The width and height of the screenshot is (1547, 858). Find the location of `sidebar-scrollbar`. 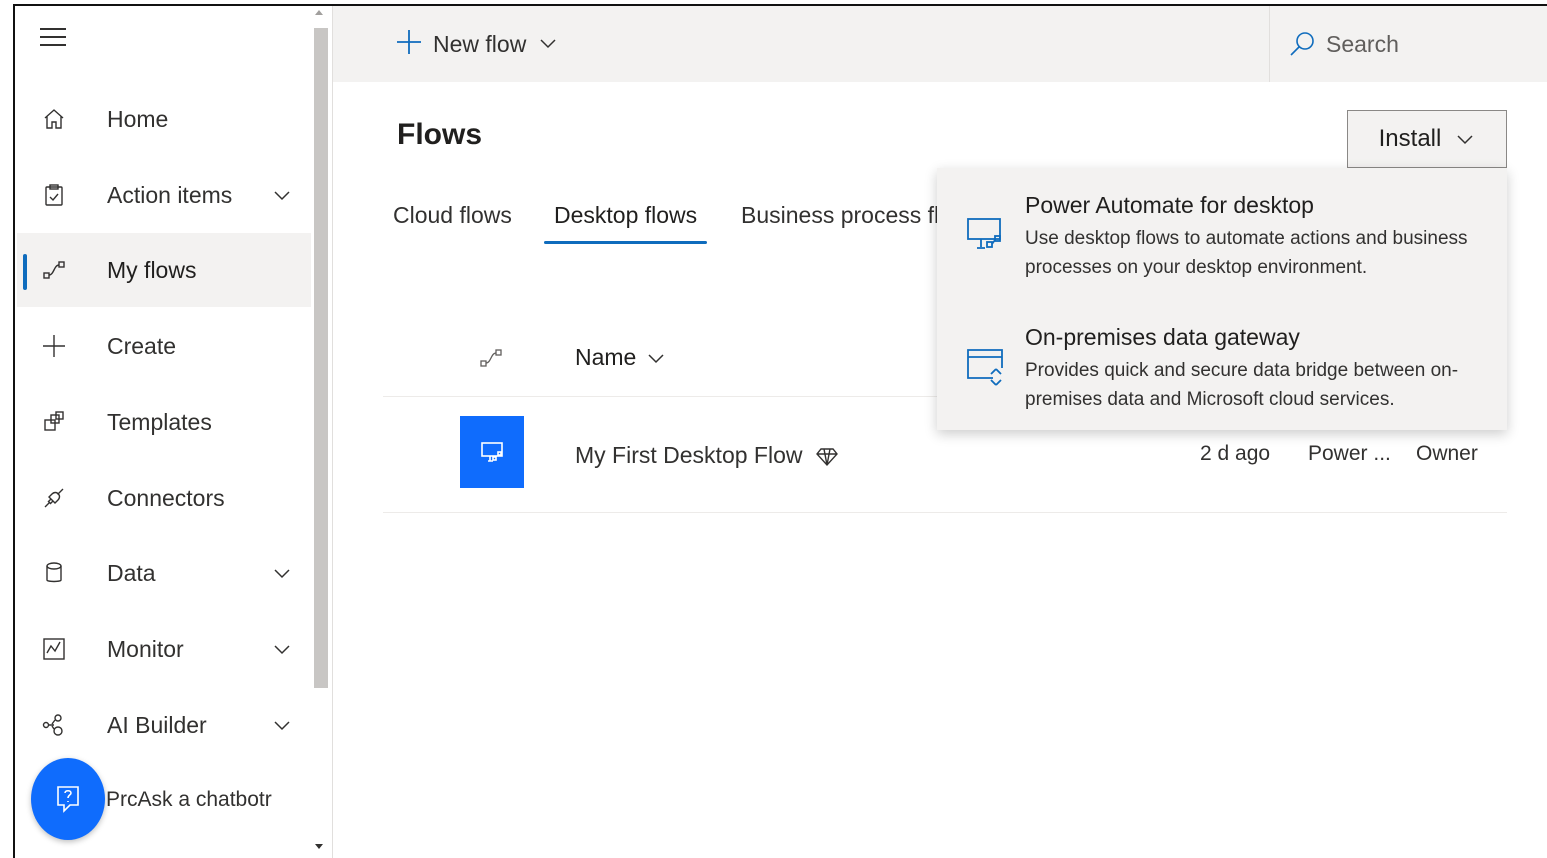

sidebar-scrollbar is located at coordinates (321, 432).